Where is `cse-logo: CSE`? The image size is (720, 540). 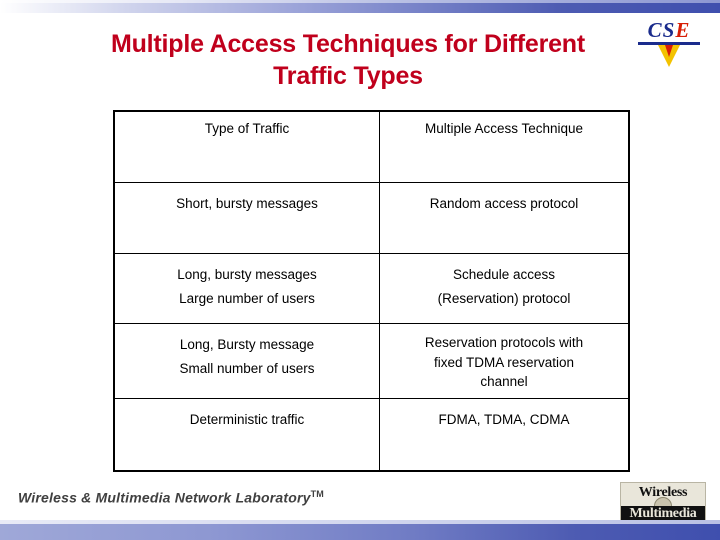 cse-logo: CSE is located at coordinates (669, 46).